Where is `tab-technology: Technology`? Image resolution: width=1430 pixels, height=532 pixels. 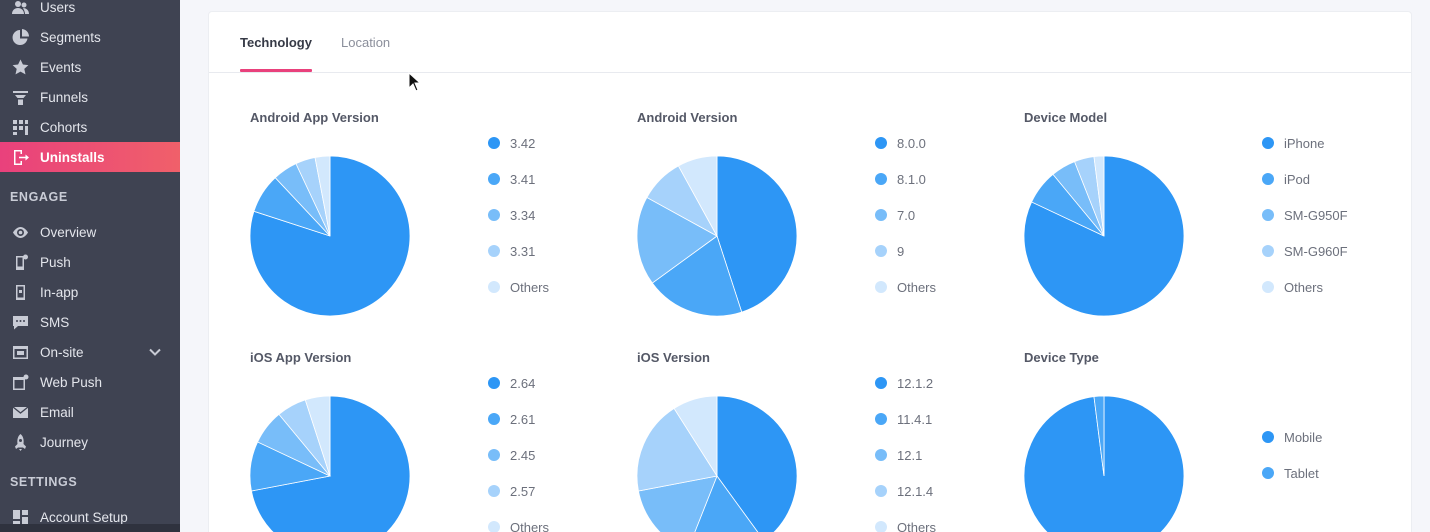 tab-technology: Technology is located at coordinates (276, 53).